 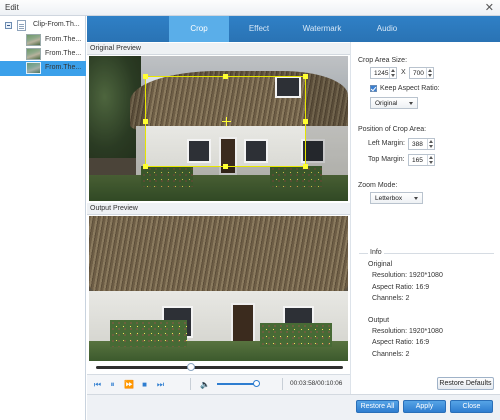 What do you see at coordinates (377, 406) in the screenshot?
I see `restore-all-button: Restore All` at bounding box center [377, 406].